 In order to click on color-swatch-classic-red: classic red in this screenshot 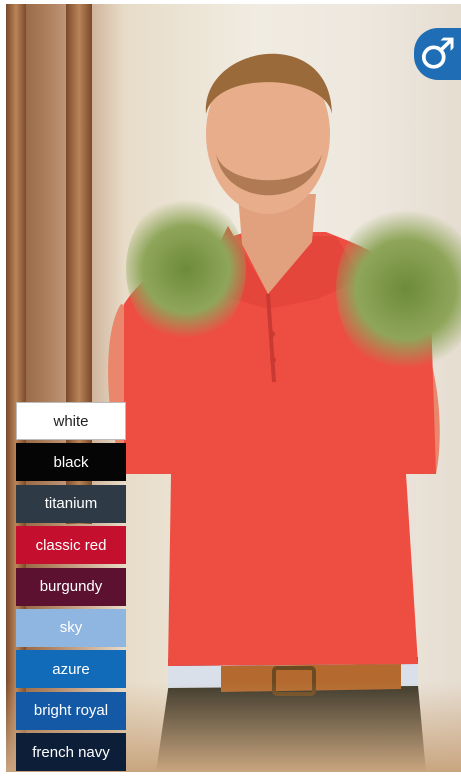, I will do `click(71, 545)`.